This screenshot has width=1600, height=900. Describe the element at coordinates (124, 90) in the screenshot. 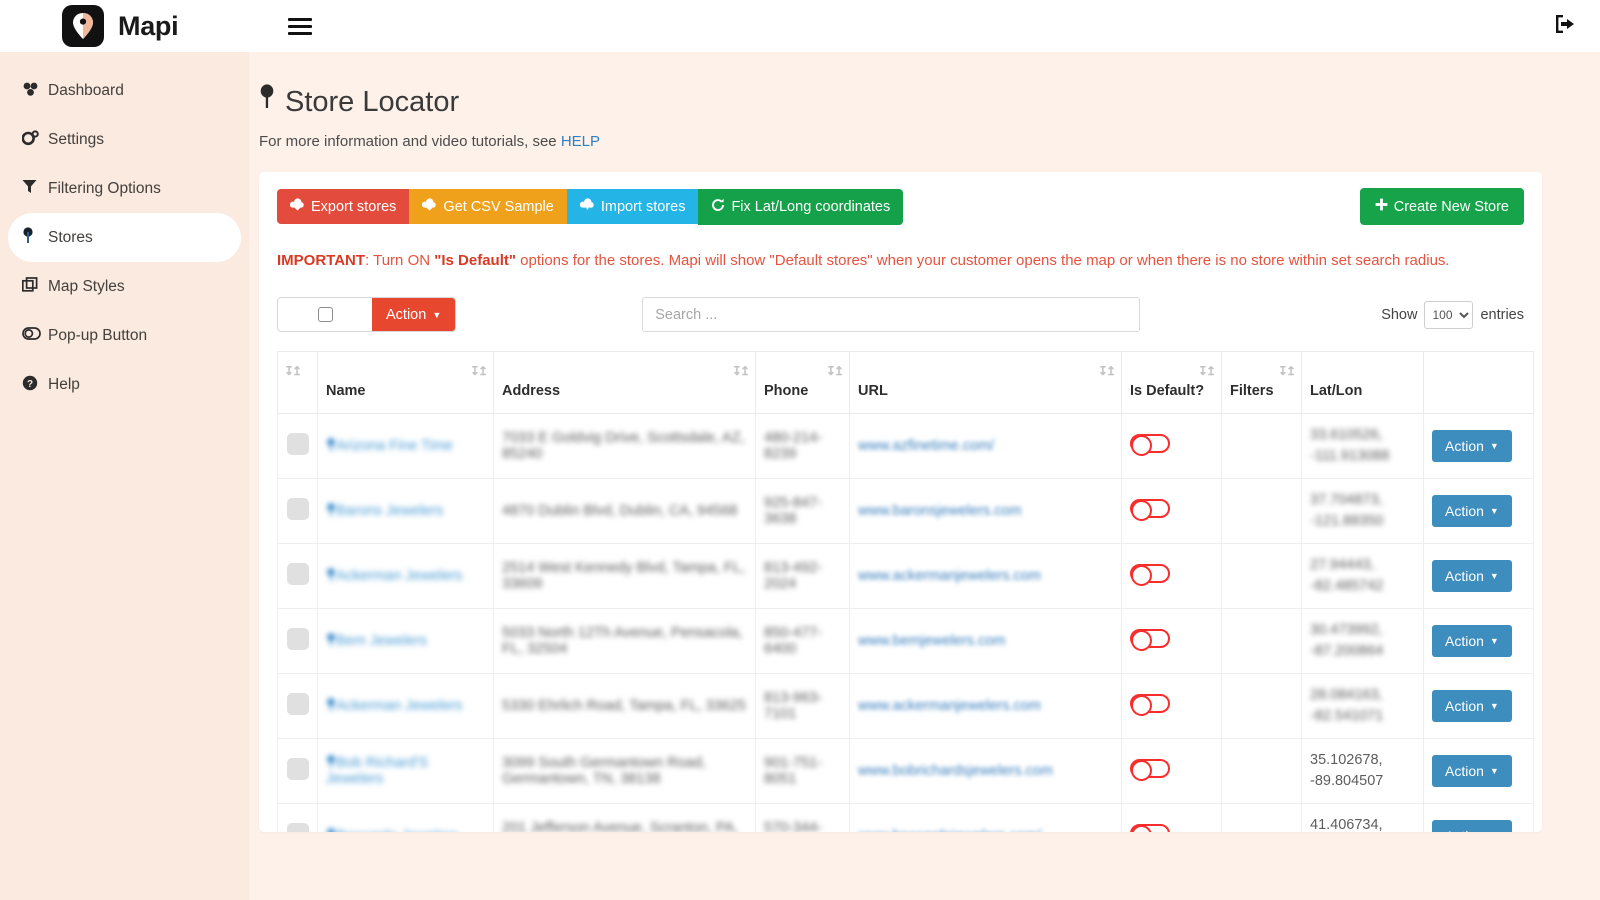

I see `sidebar-item-dashboard: Dashboard` at that location.